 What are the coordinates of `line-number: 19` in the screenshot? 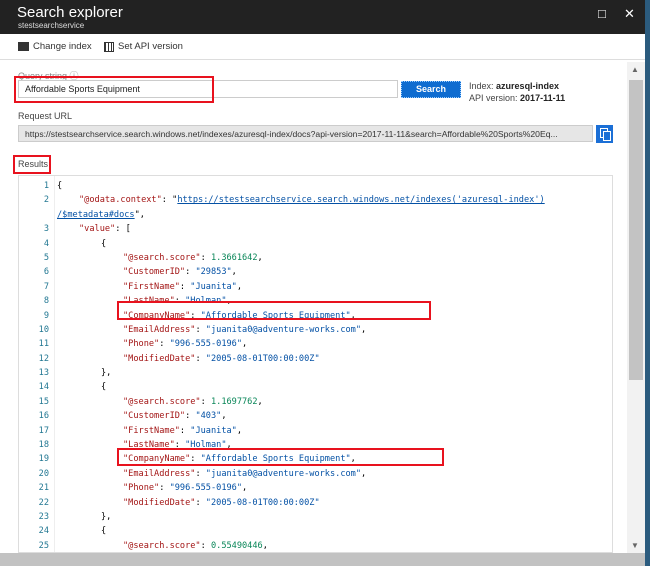 It's located at (43, 459).